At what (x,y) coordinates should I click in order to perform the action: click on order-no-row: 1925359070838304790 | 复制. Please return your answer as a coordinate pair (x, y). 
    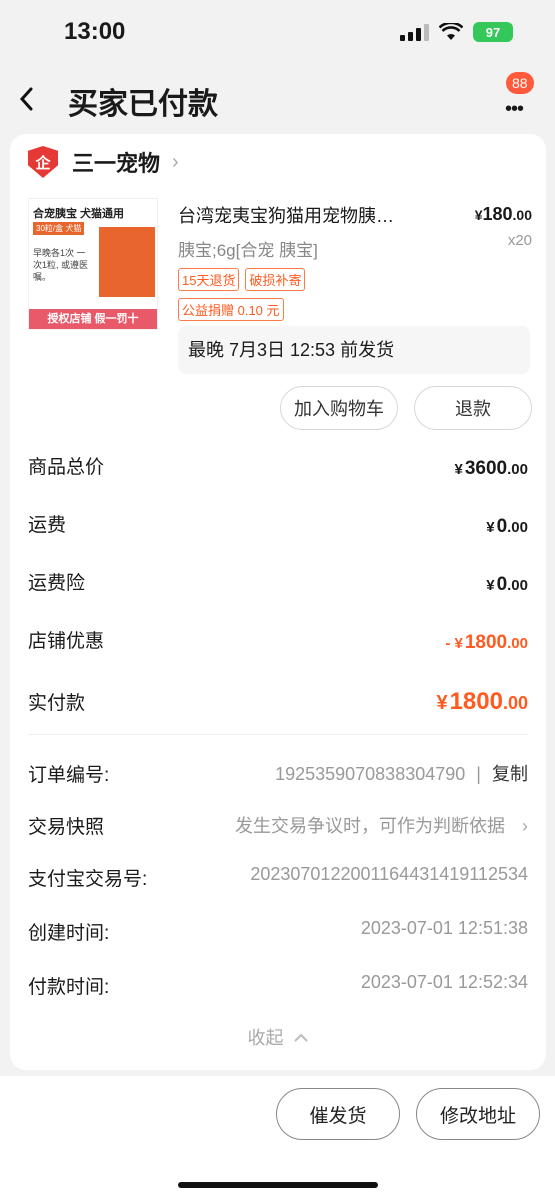
    Looking at the image, I should click on (401, 773).